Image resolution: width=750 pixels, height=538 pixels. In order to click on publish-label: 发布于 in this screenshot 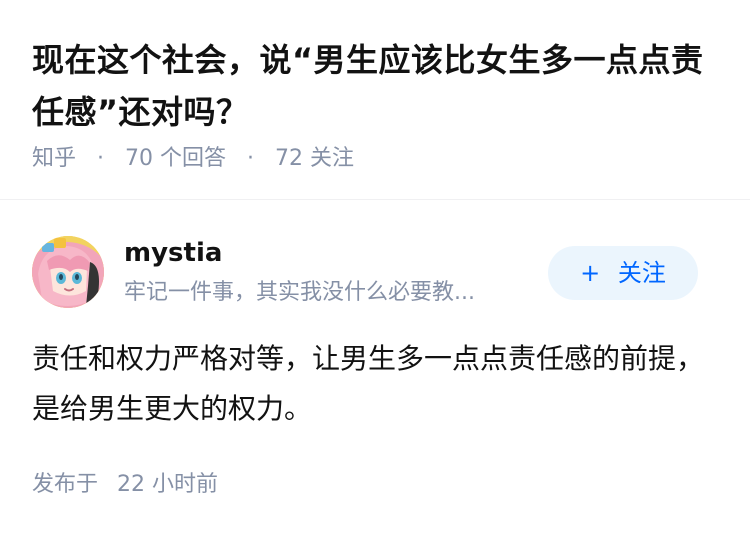, I will do `click(65, 484)`.